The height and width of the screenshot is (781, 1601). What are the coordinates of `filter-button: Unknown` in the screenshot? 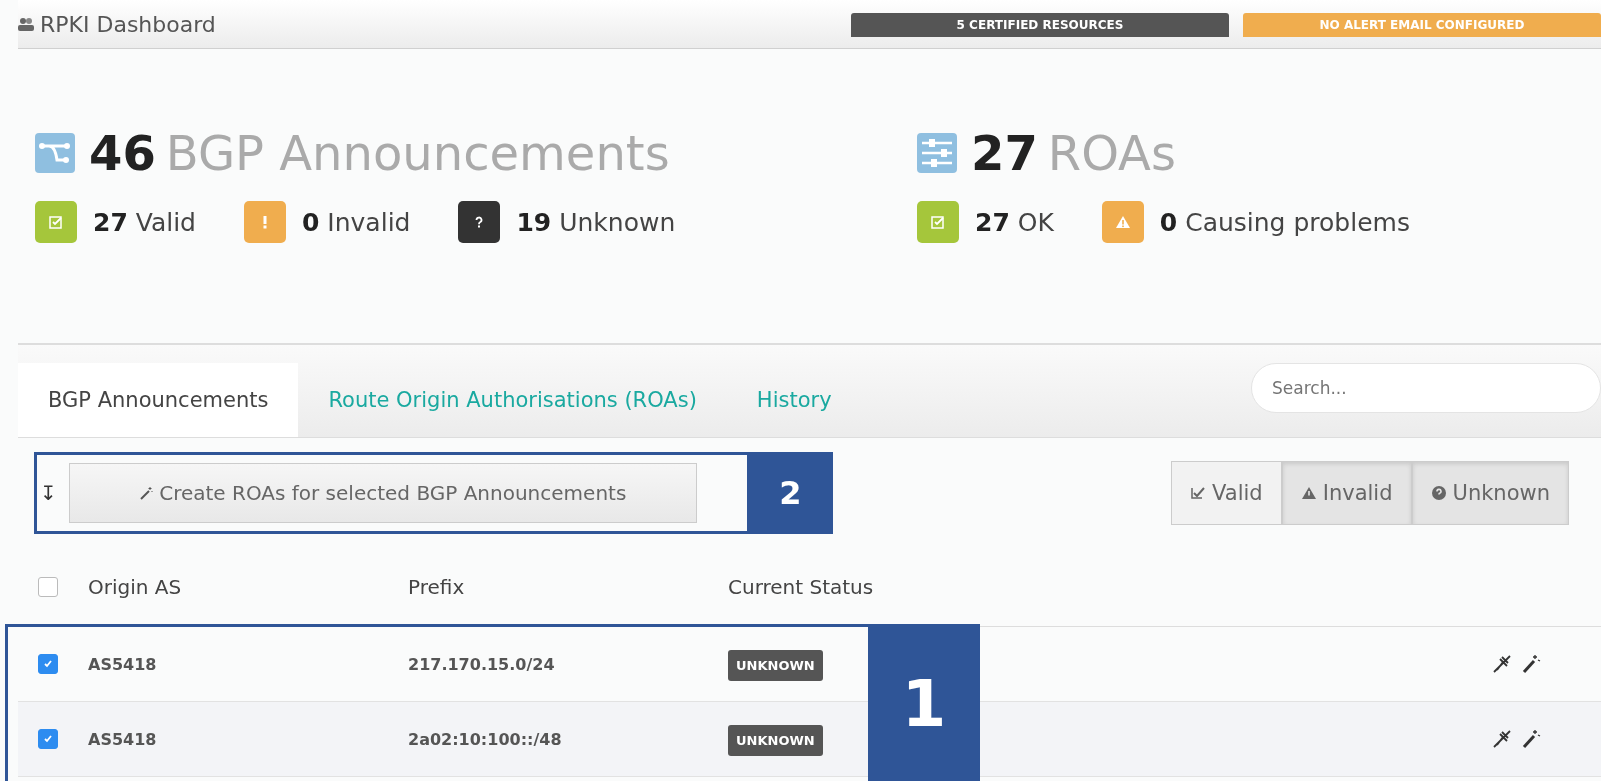 It's located at (1490, 493).